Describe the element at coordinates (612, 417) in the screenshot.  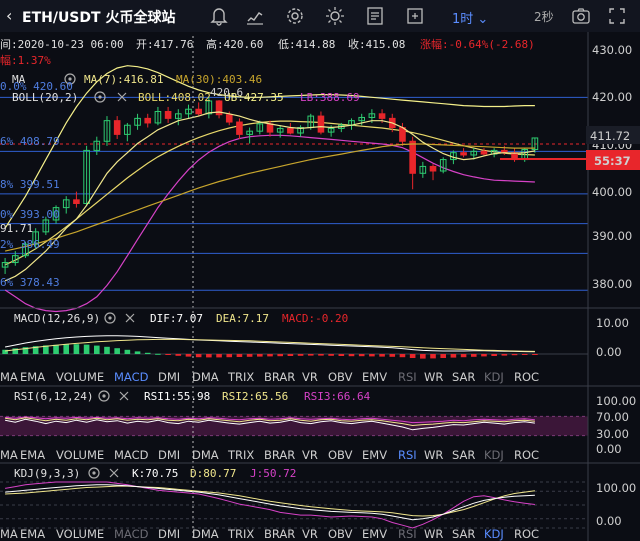
I see `rsi-tick: 70.00` at that location.